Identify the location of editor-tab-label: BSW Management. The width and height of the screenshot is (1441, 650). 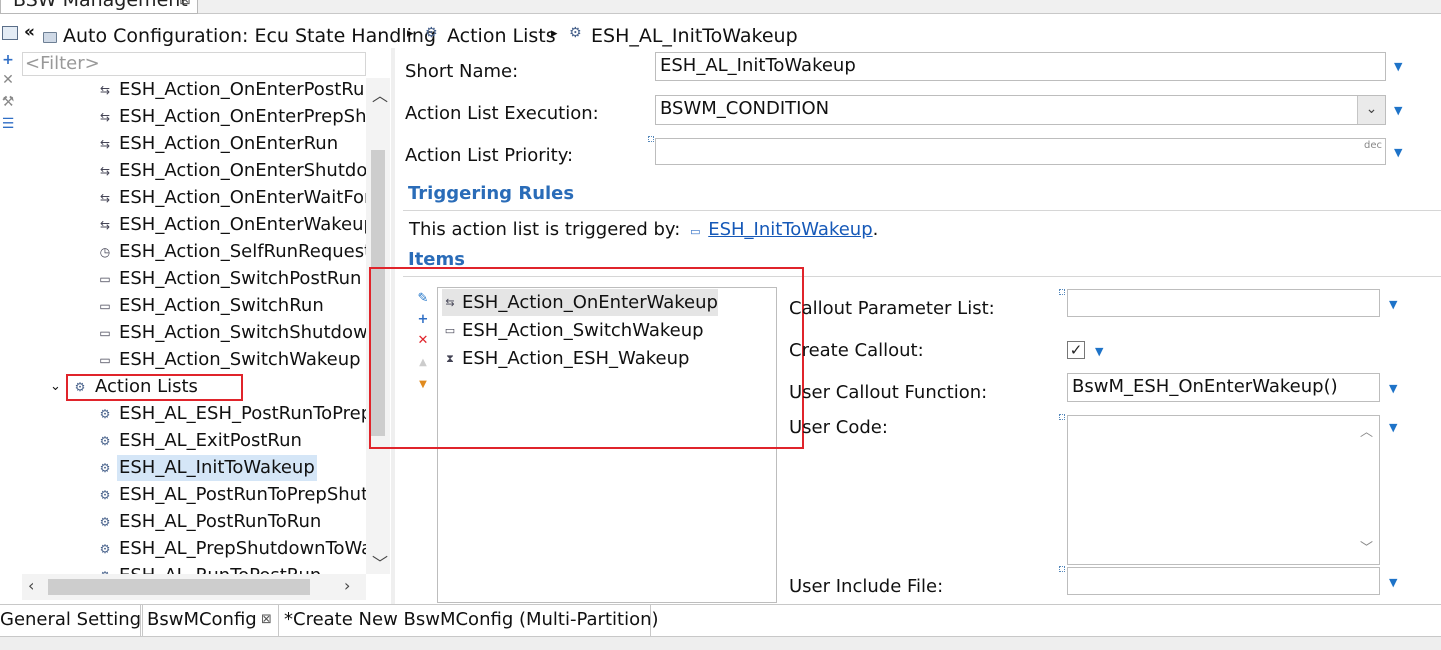
(100, 5).